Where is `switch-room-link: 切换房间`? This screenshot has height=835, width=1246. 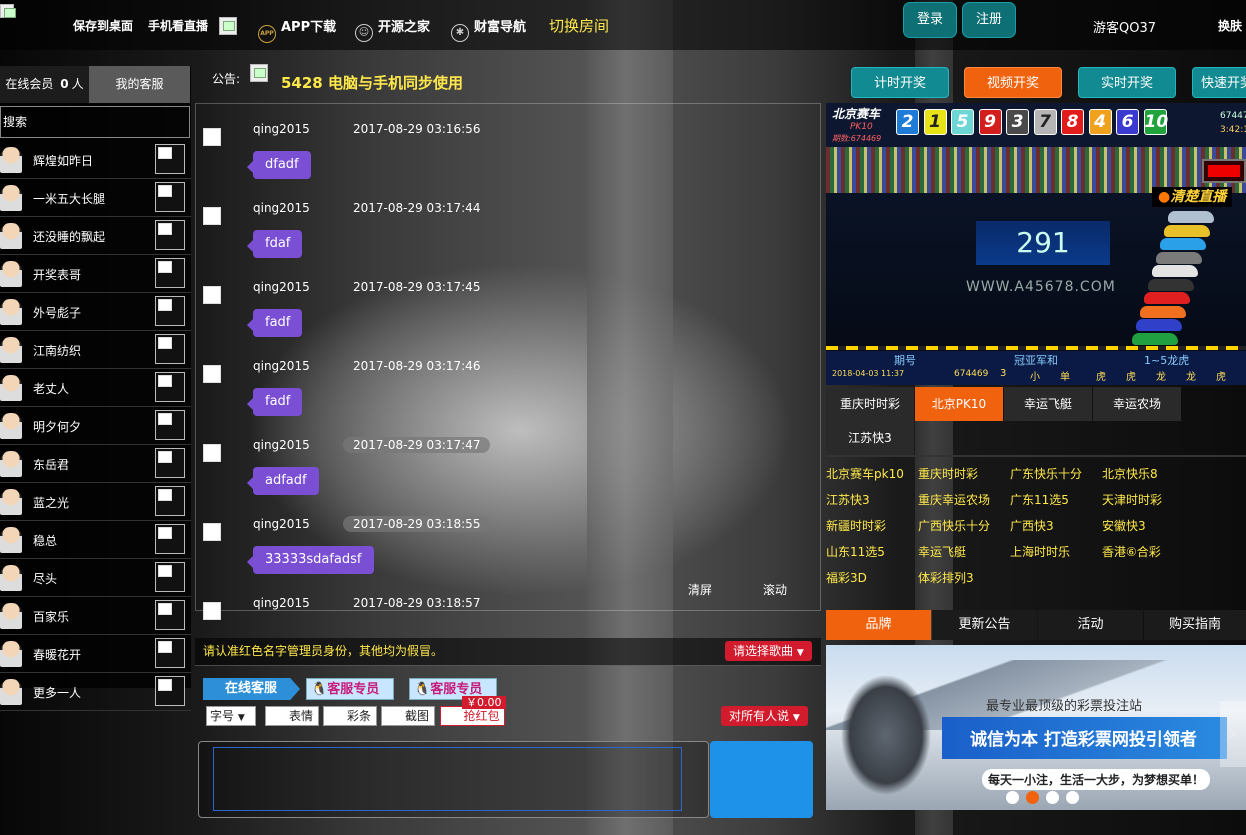 switch-room-link: 切换房间 is located at coordinates (579, 25).